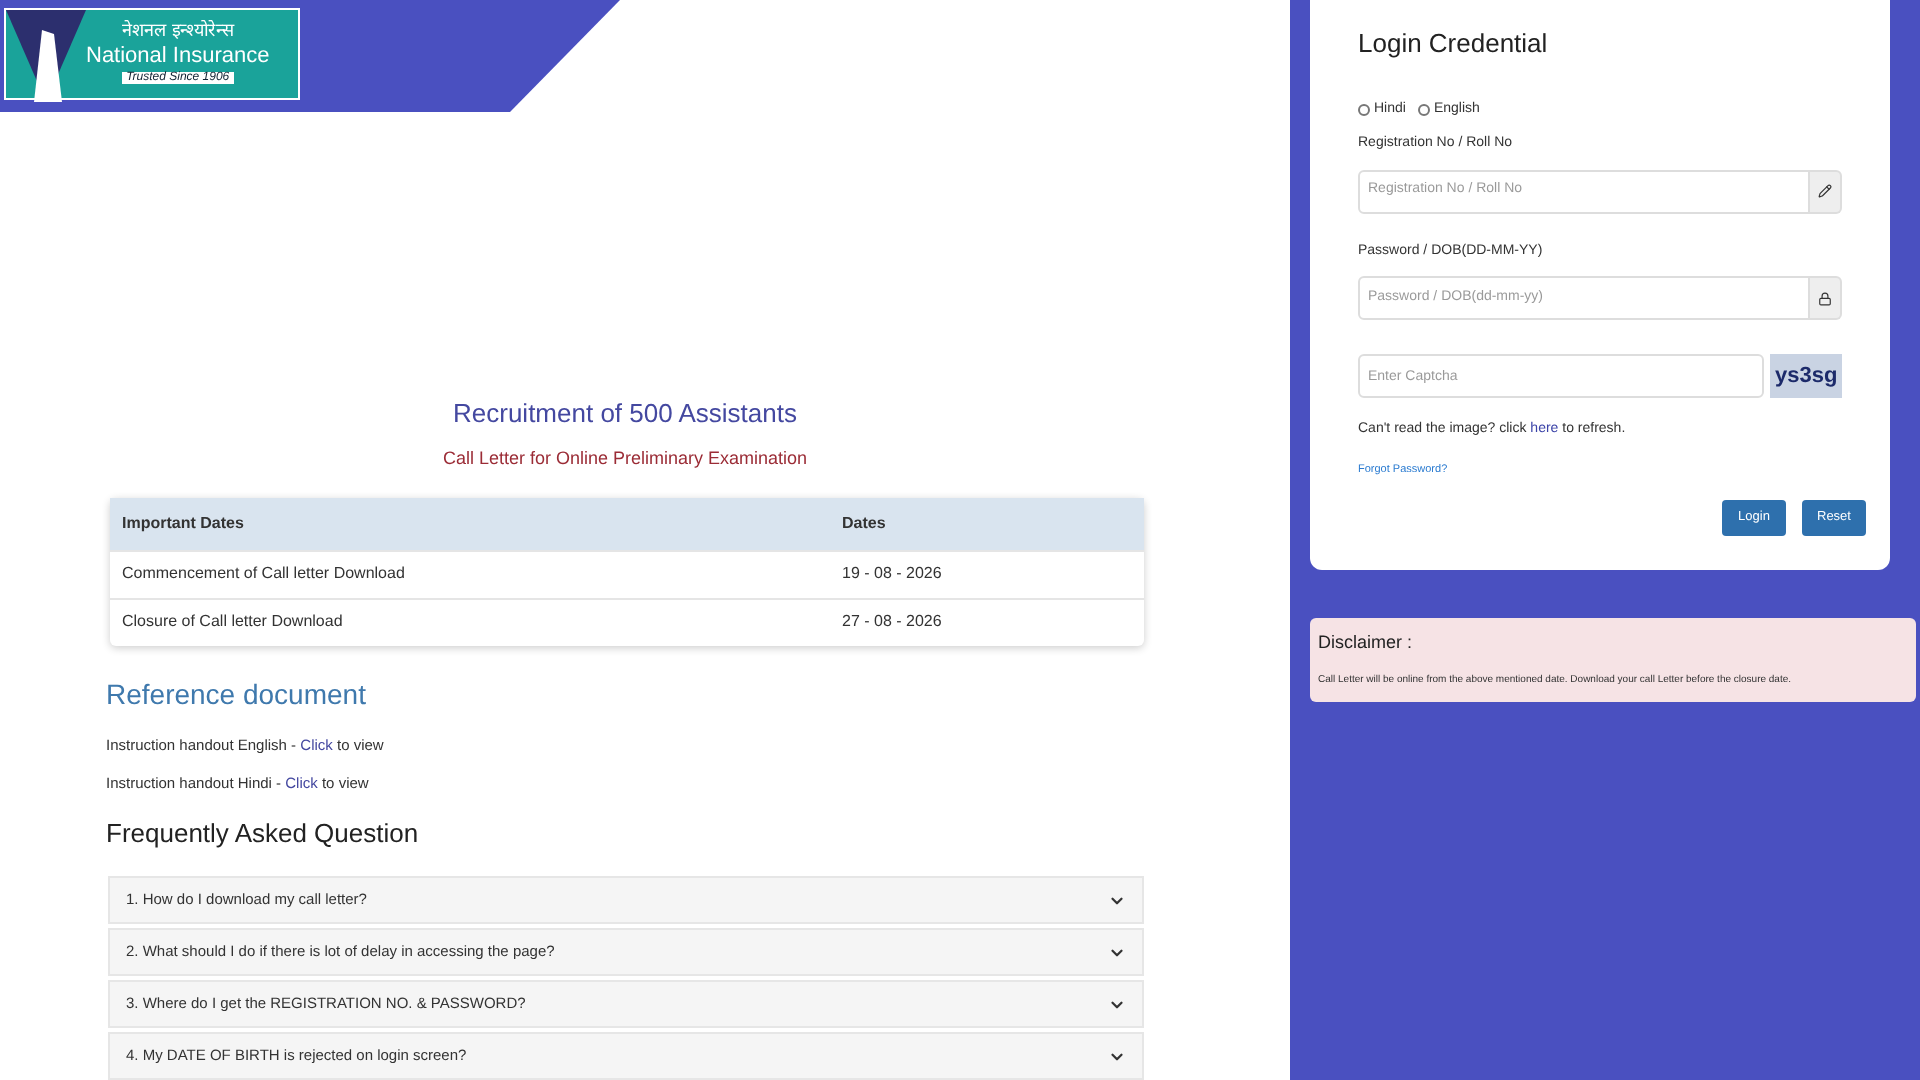  Describe the element at coordinates (1366, 643) in the screenshot. I see `disclaimer-title: Disclaimer :` at that location.